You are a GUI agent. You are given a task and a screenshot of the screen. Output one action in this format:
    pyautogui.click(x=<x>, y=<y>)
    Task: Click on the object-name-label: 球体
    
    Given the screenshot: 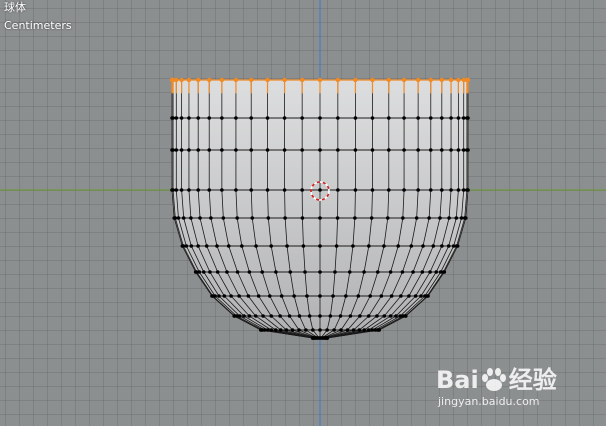 What is the action you would take?
    pyautogui.click(x=15, y=7)
    